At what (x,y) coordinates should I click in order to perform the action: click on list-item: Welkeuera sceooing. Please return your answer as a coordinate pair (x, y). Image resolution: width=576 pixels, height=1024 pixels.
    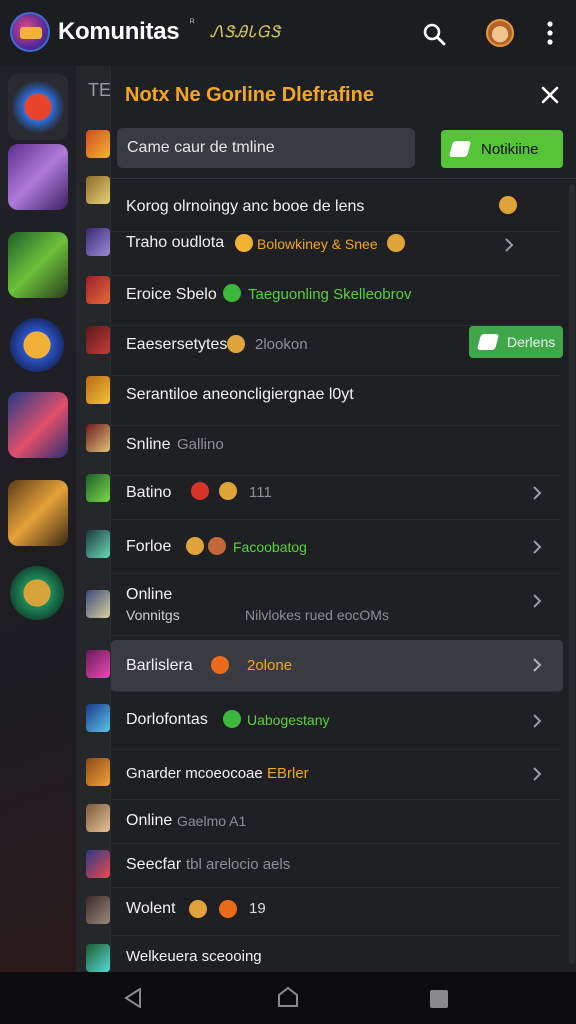
    Looking at the image, I should click on (336, 954).